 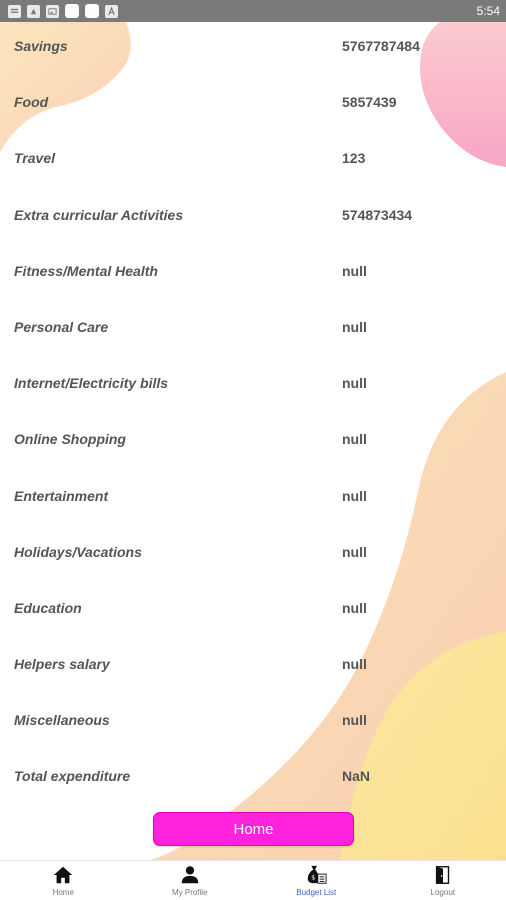 I want to click on category-label: Holidays/Vacations, so click(x=78, y=551).